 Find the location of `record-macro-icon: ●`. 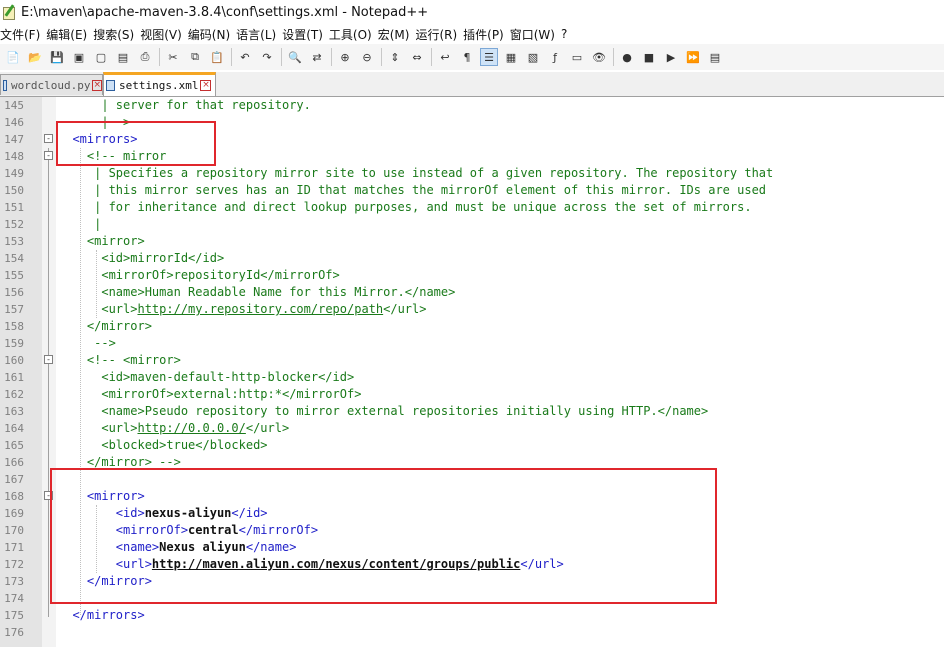

record-macro-icon: ● is located at coordinates (627, 57).